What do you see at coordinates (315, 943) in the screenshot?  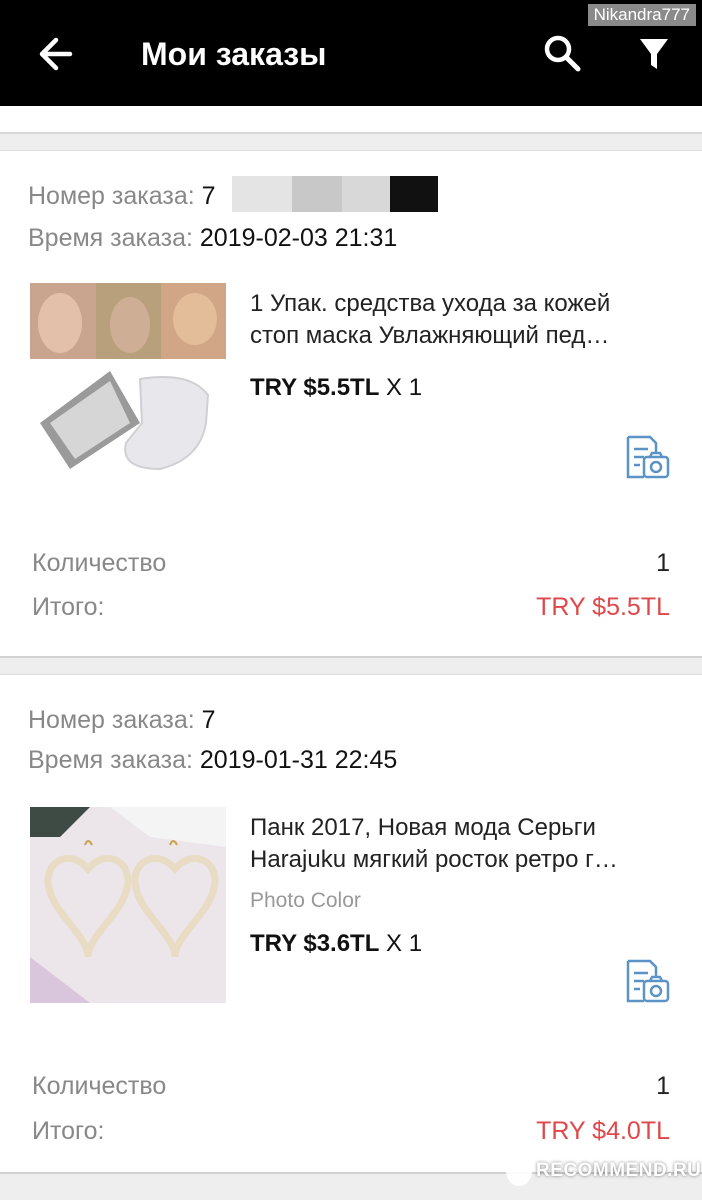 I see `product-price: TRY $3.6TL` at bounding box center [315, 943].